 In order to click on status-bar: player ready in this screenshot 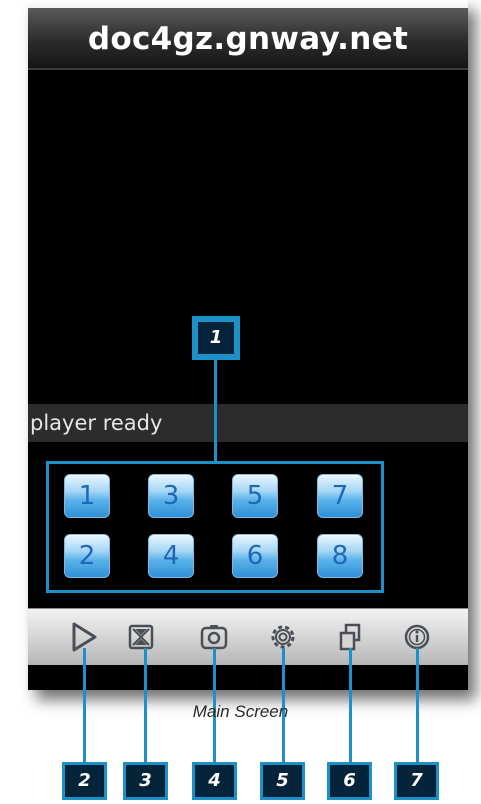, I will do `click(248, 423)`.